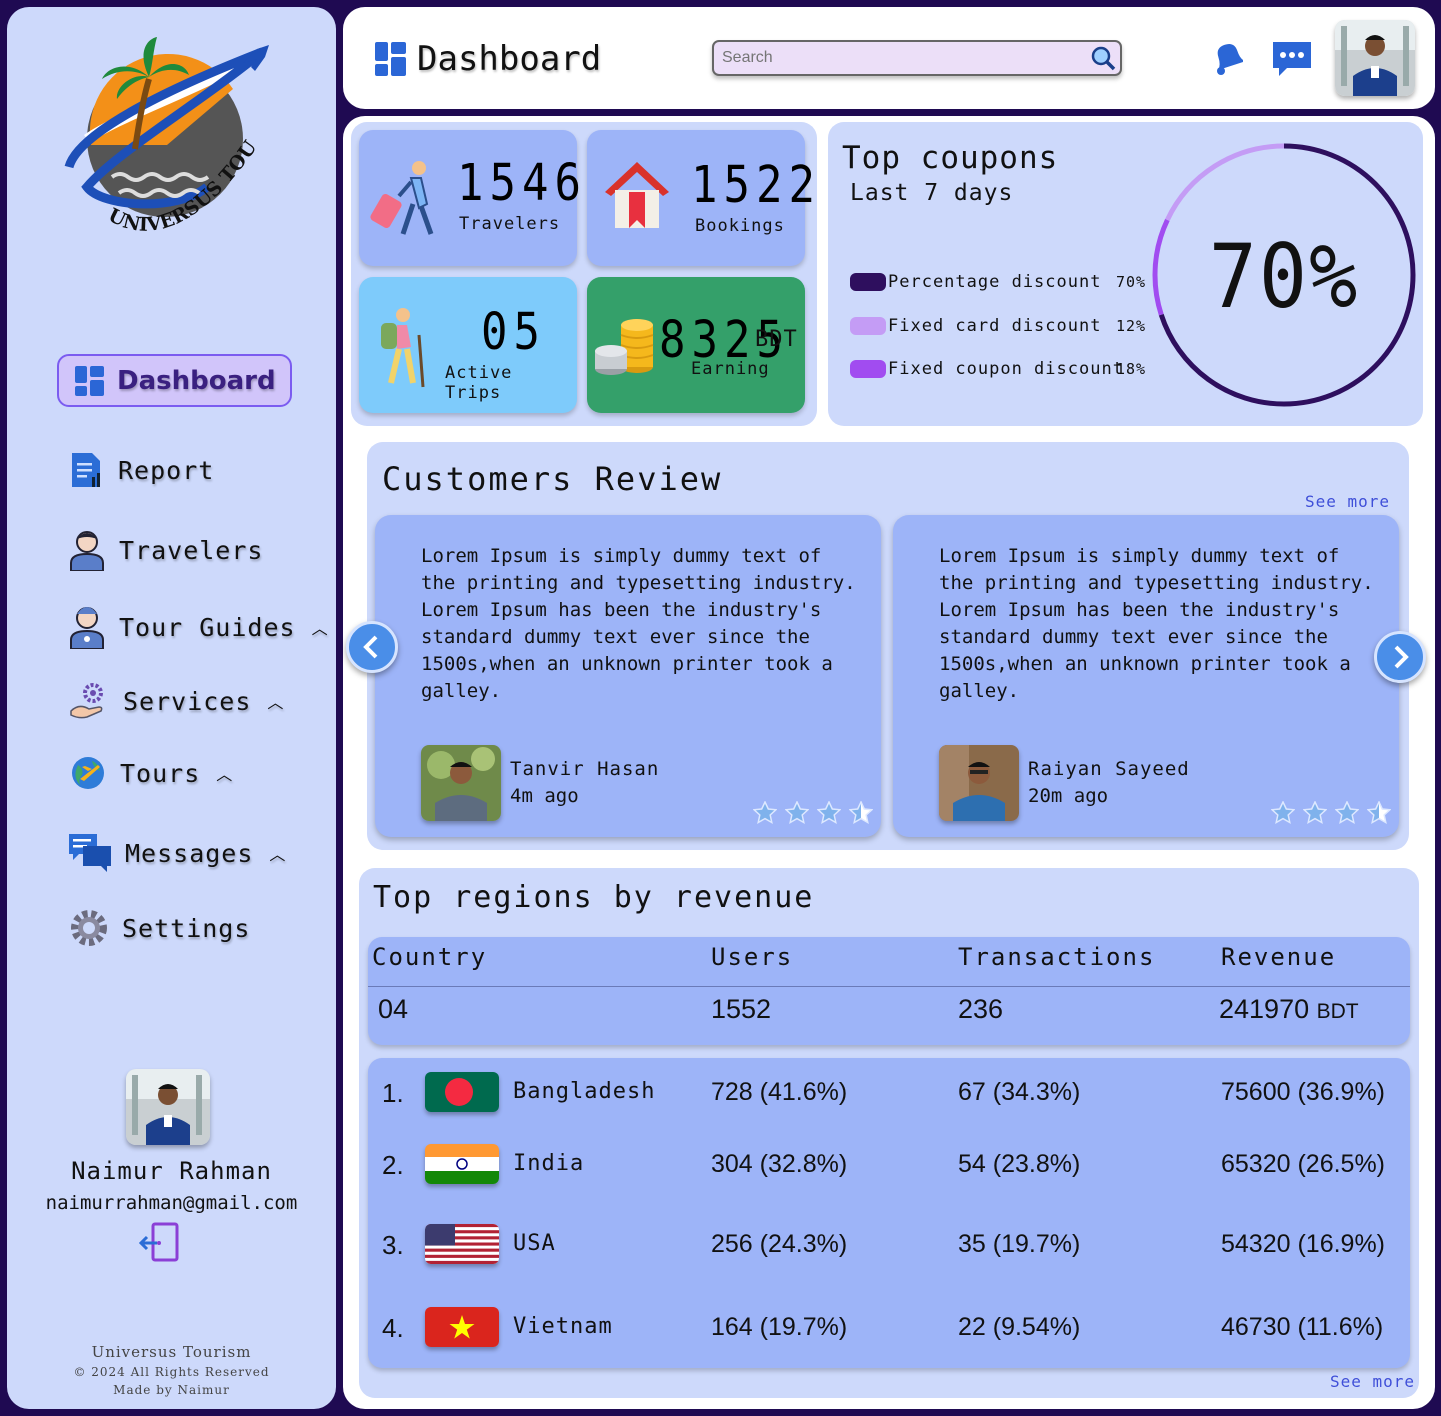 This screenshot has width=1441, height=1416. Describe the element at coordinates (779, 1244) in the screenshot. I see `row-users: 256 (24.3%)` at that location.